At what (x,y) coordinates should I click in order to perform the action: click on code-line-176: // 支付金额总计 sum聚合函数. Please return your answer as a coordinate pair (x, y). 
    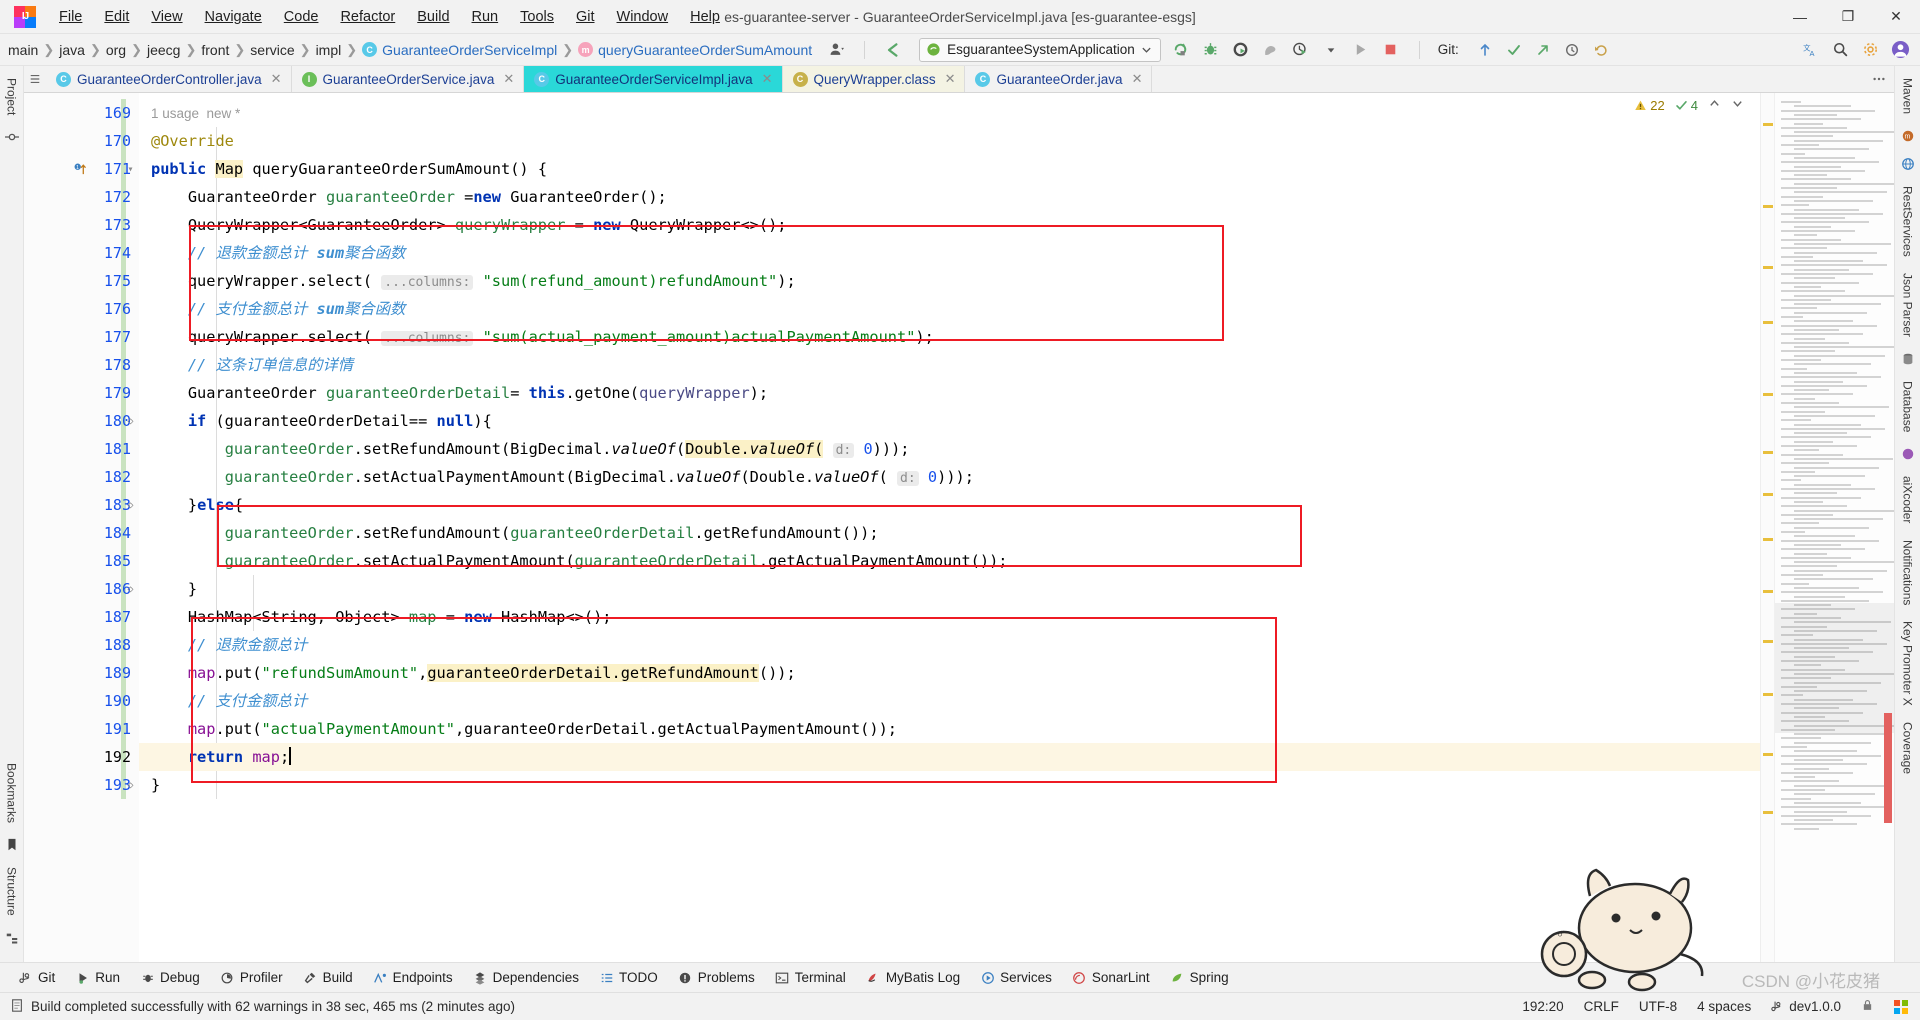
    Looking at the image, I should click on (949, 309).